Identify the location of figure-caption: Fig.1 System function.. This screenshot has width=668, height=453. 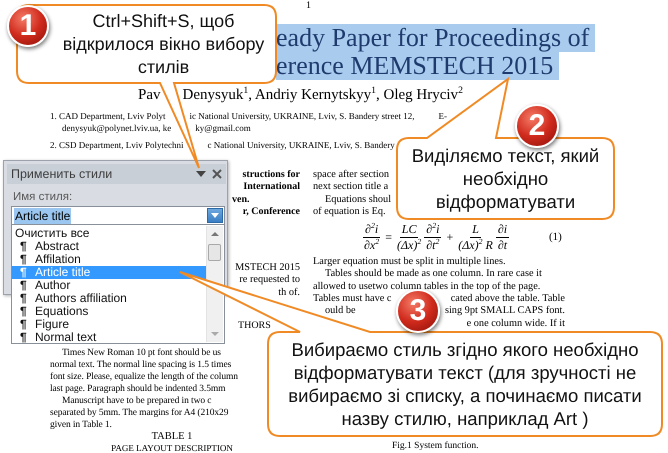
(435, 446).